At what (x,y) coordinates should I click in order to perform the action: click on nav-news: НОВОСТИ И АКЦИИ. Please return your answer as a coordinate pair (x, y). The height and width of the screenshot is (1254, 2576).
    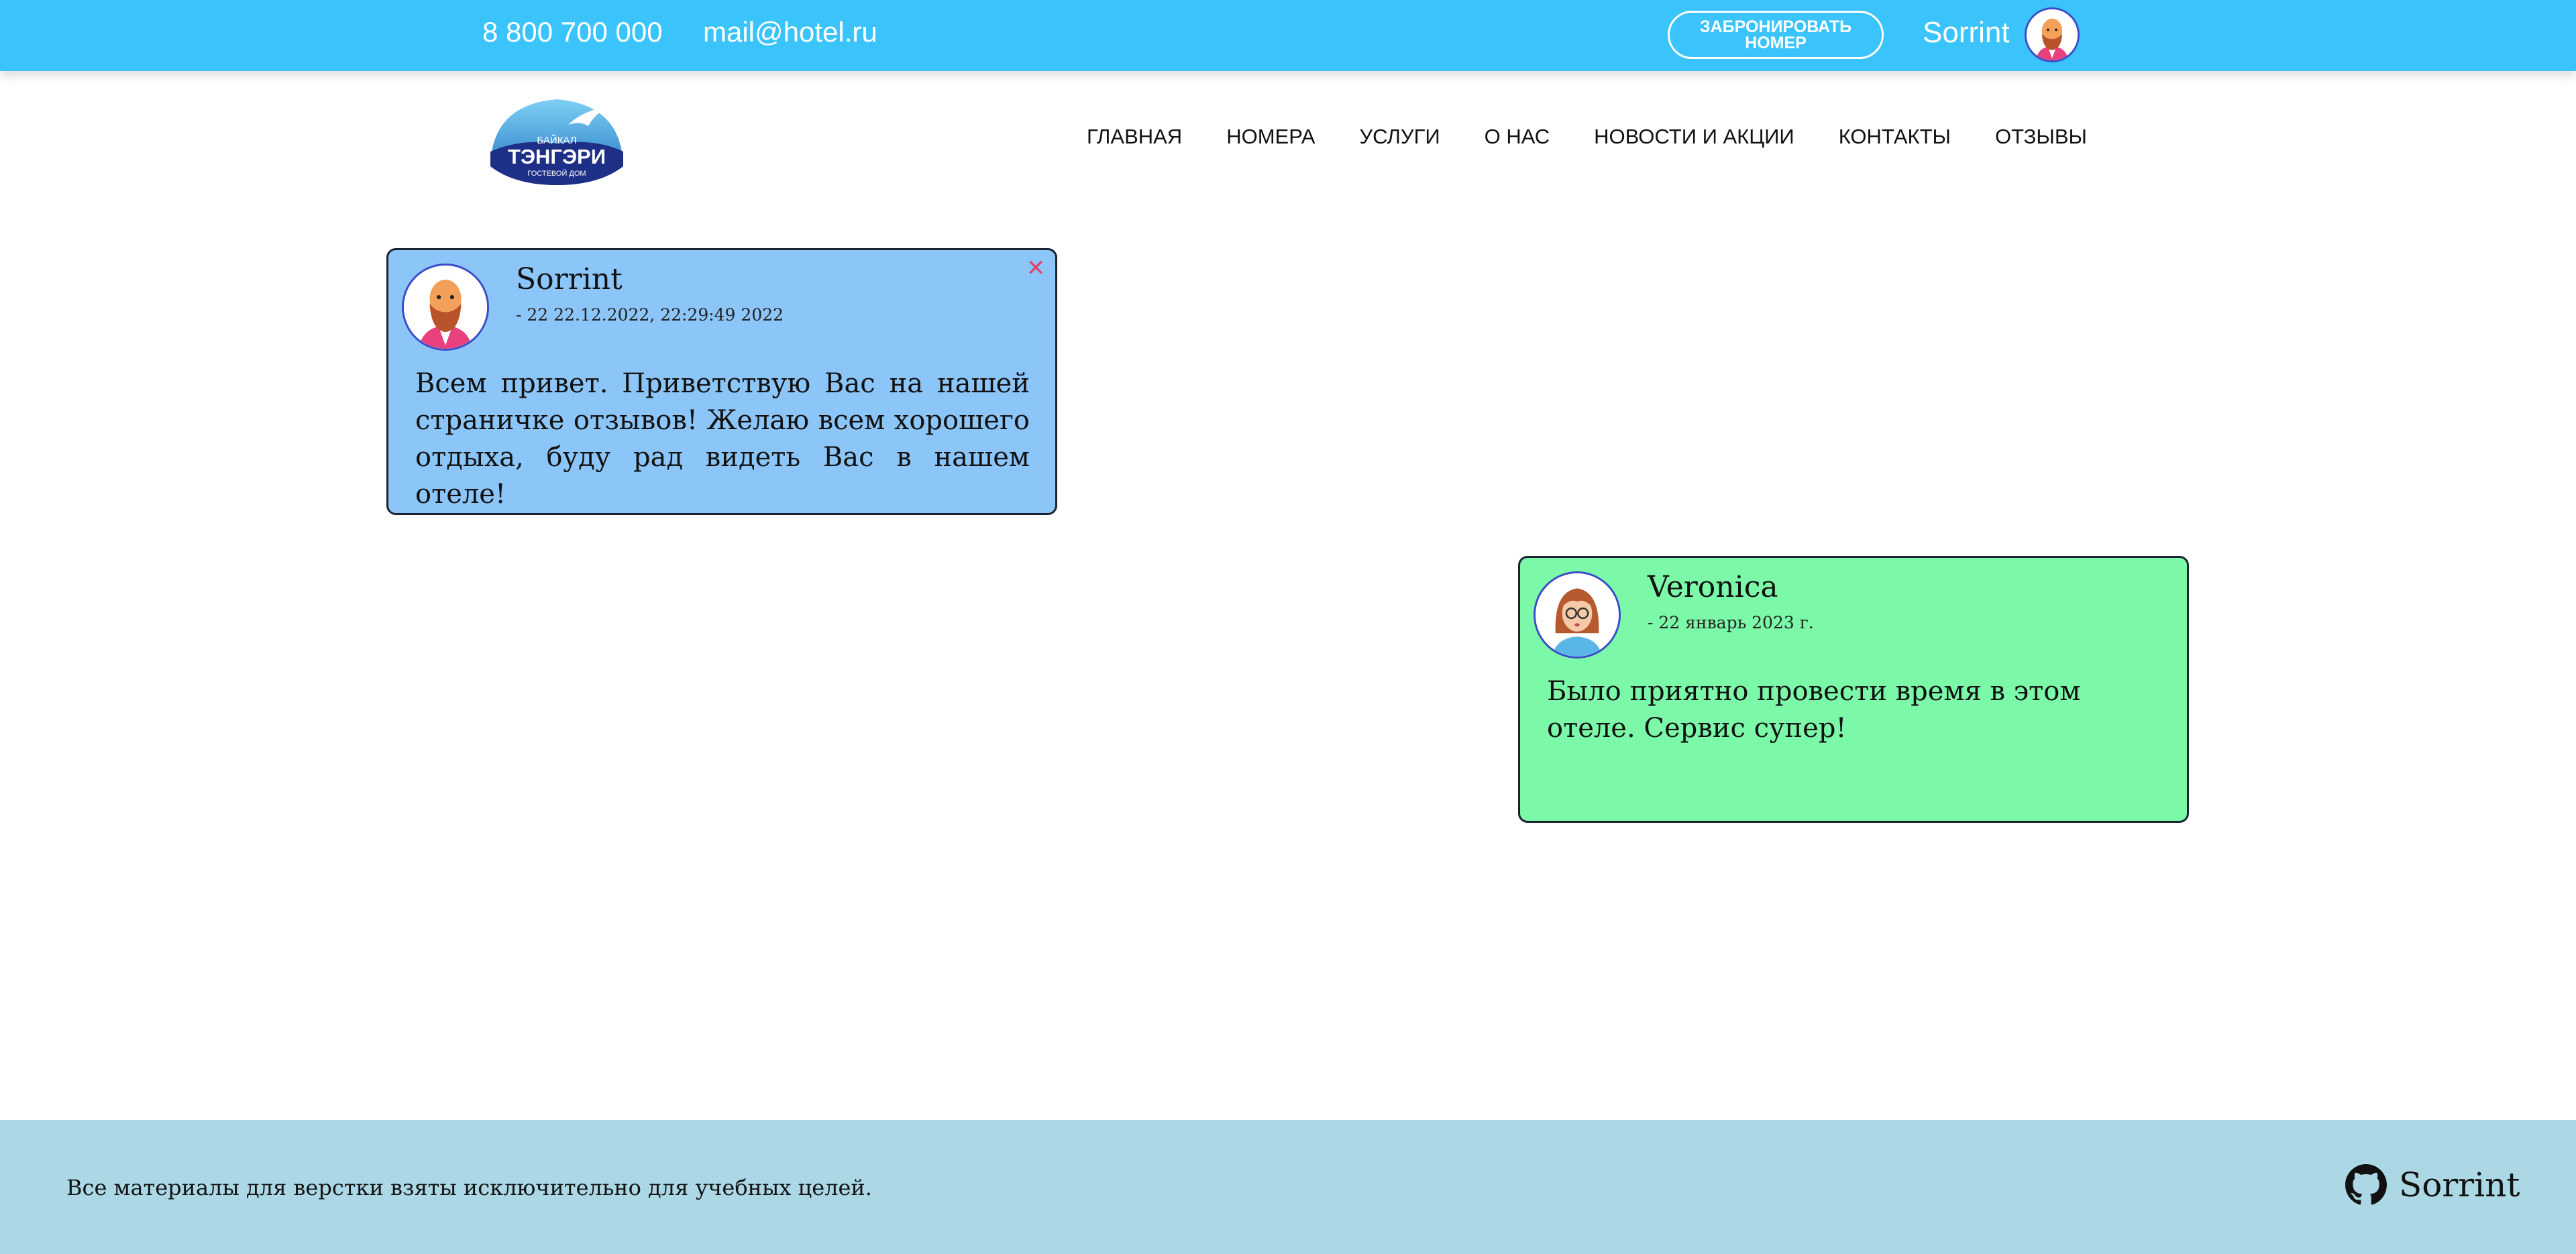
    Looking at the image, I should click on (1694, 137).